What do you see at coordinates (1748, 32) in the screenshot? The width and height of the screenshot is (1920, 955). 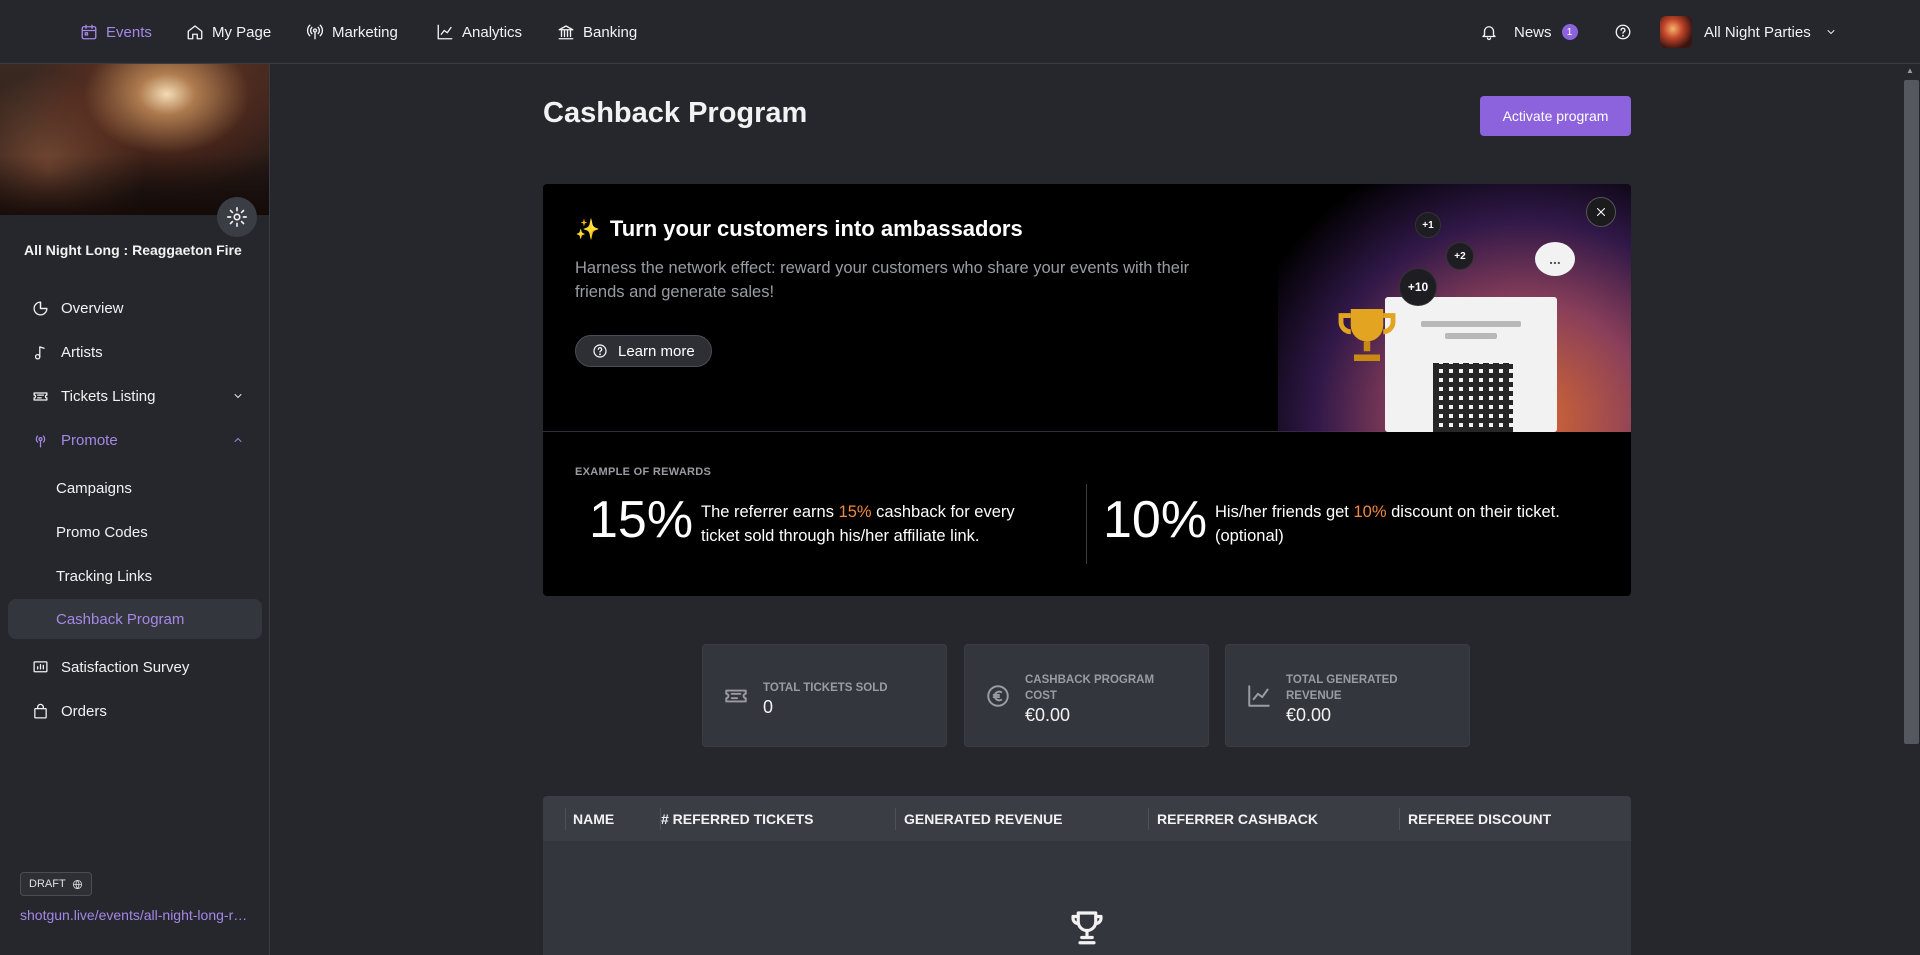 I see `organization-switcher: All Night Parties` at bounding box center [1748, 32].